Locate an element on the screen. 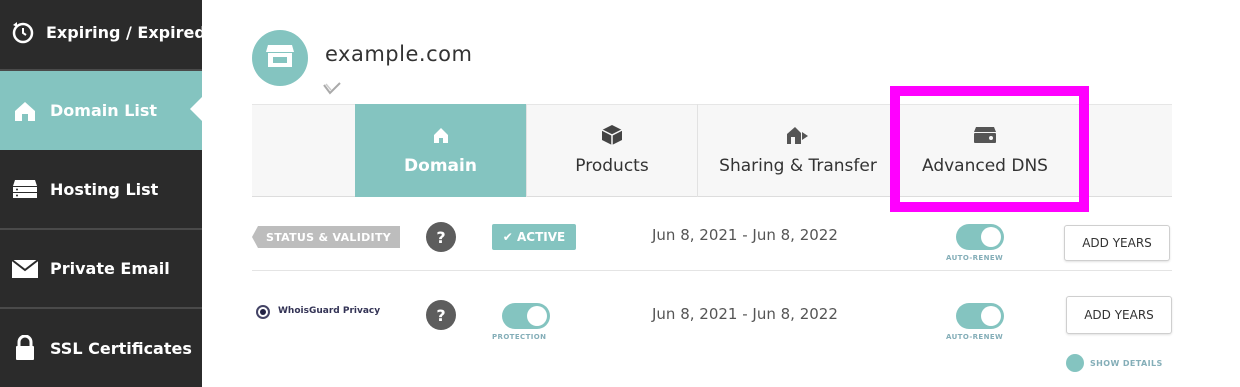 Image resolution: width=1240 pixels, height=387 pixels. page-title: example.com is located at coordinates (399, 54).